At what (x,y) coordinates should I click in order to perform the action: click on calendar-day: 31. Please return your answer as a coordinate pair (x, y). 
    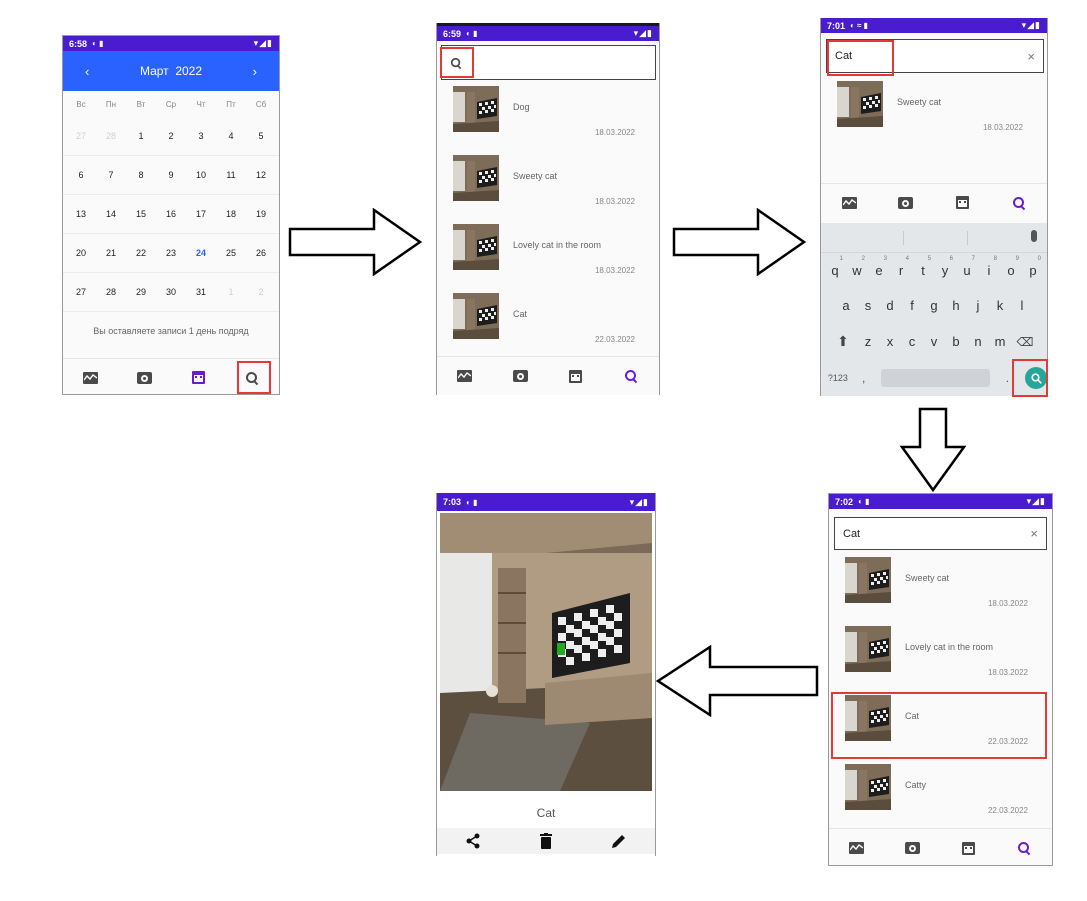
    Looking at the image, I should click on (201, 292).